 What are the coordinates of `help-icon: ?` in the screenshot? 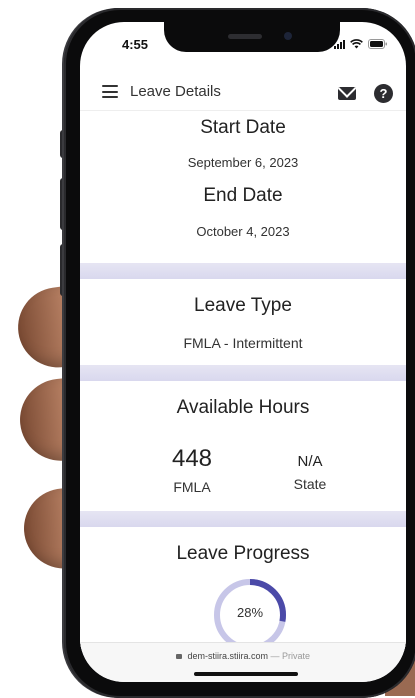 It's located at (383, 93).